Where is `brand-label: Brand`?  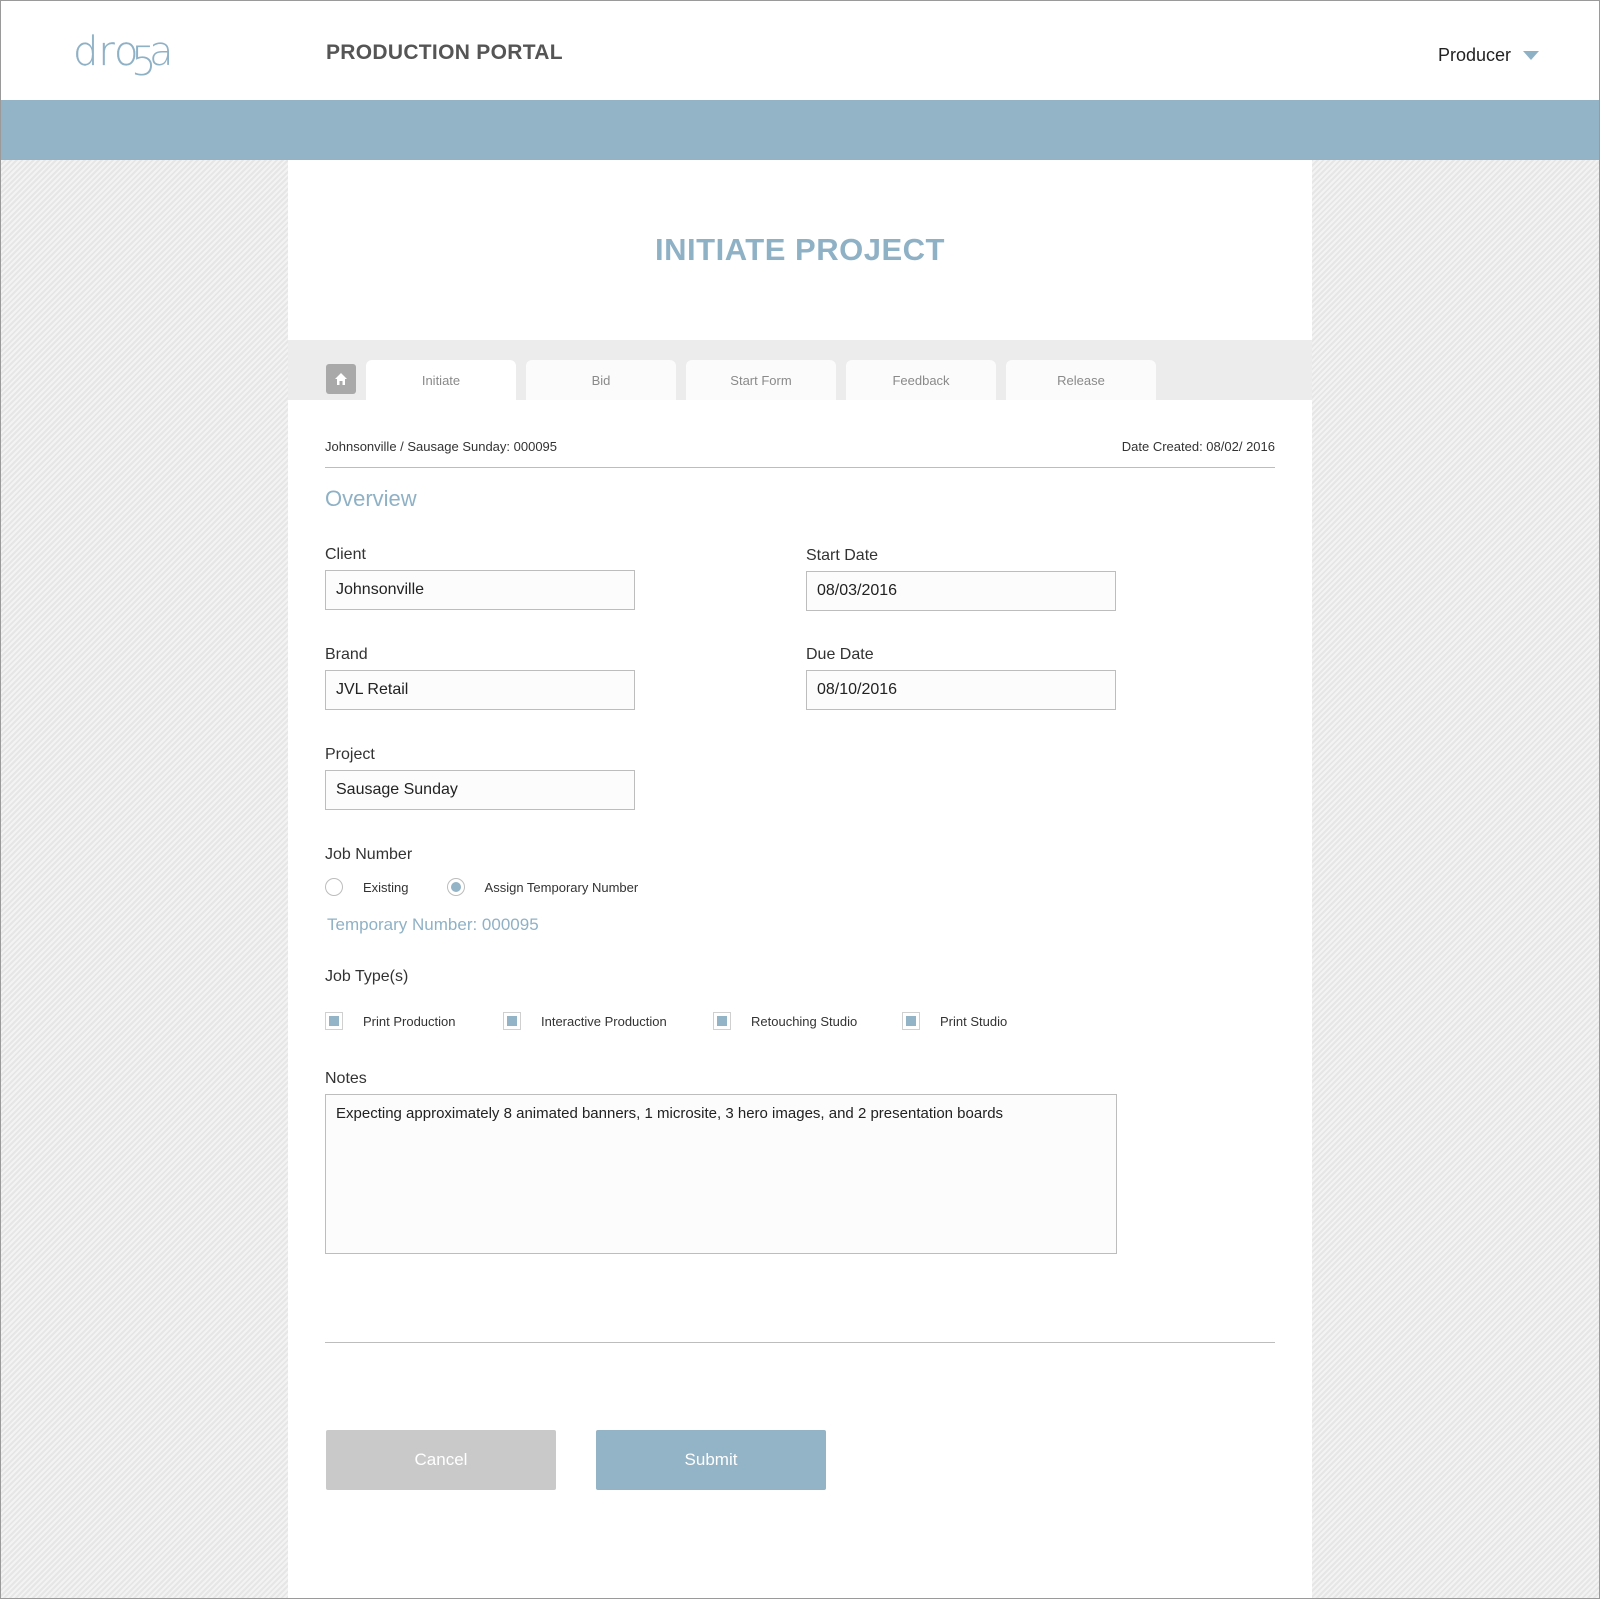 brand-label: Brand is located at coordinates (346, 654).